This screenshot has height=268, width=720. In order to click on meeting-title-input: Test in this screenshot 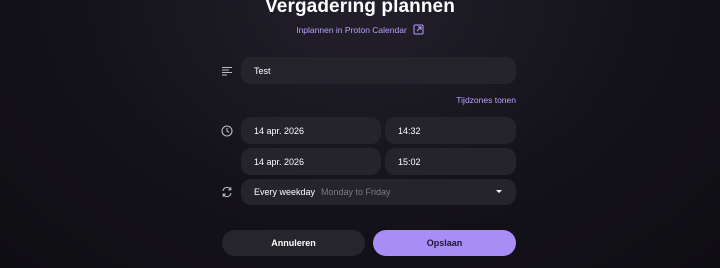, I will do `click(378, 70)`.